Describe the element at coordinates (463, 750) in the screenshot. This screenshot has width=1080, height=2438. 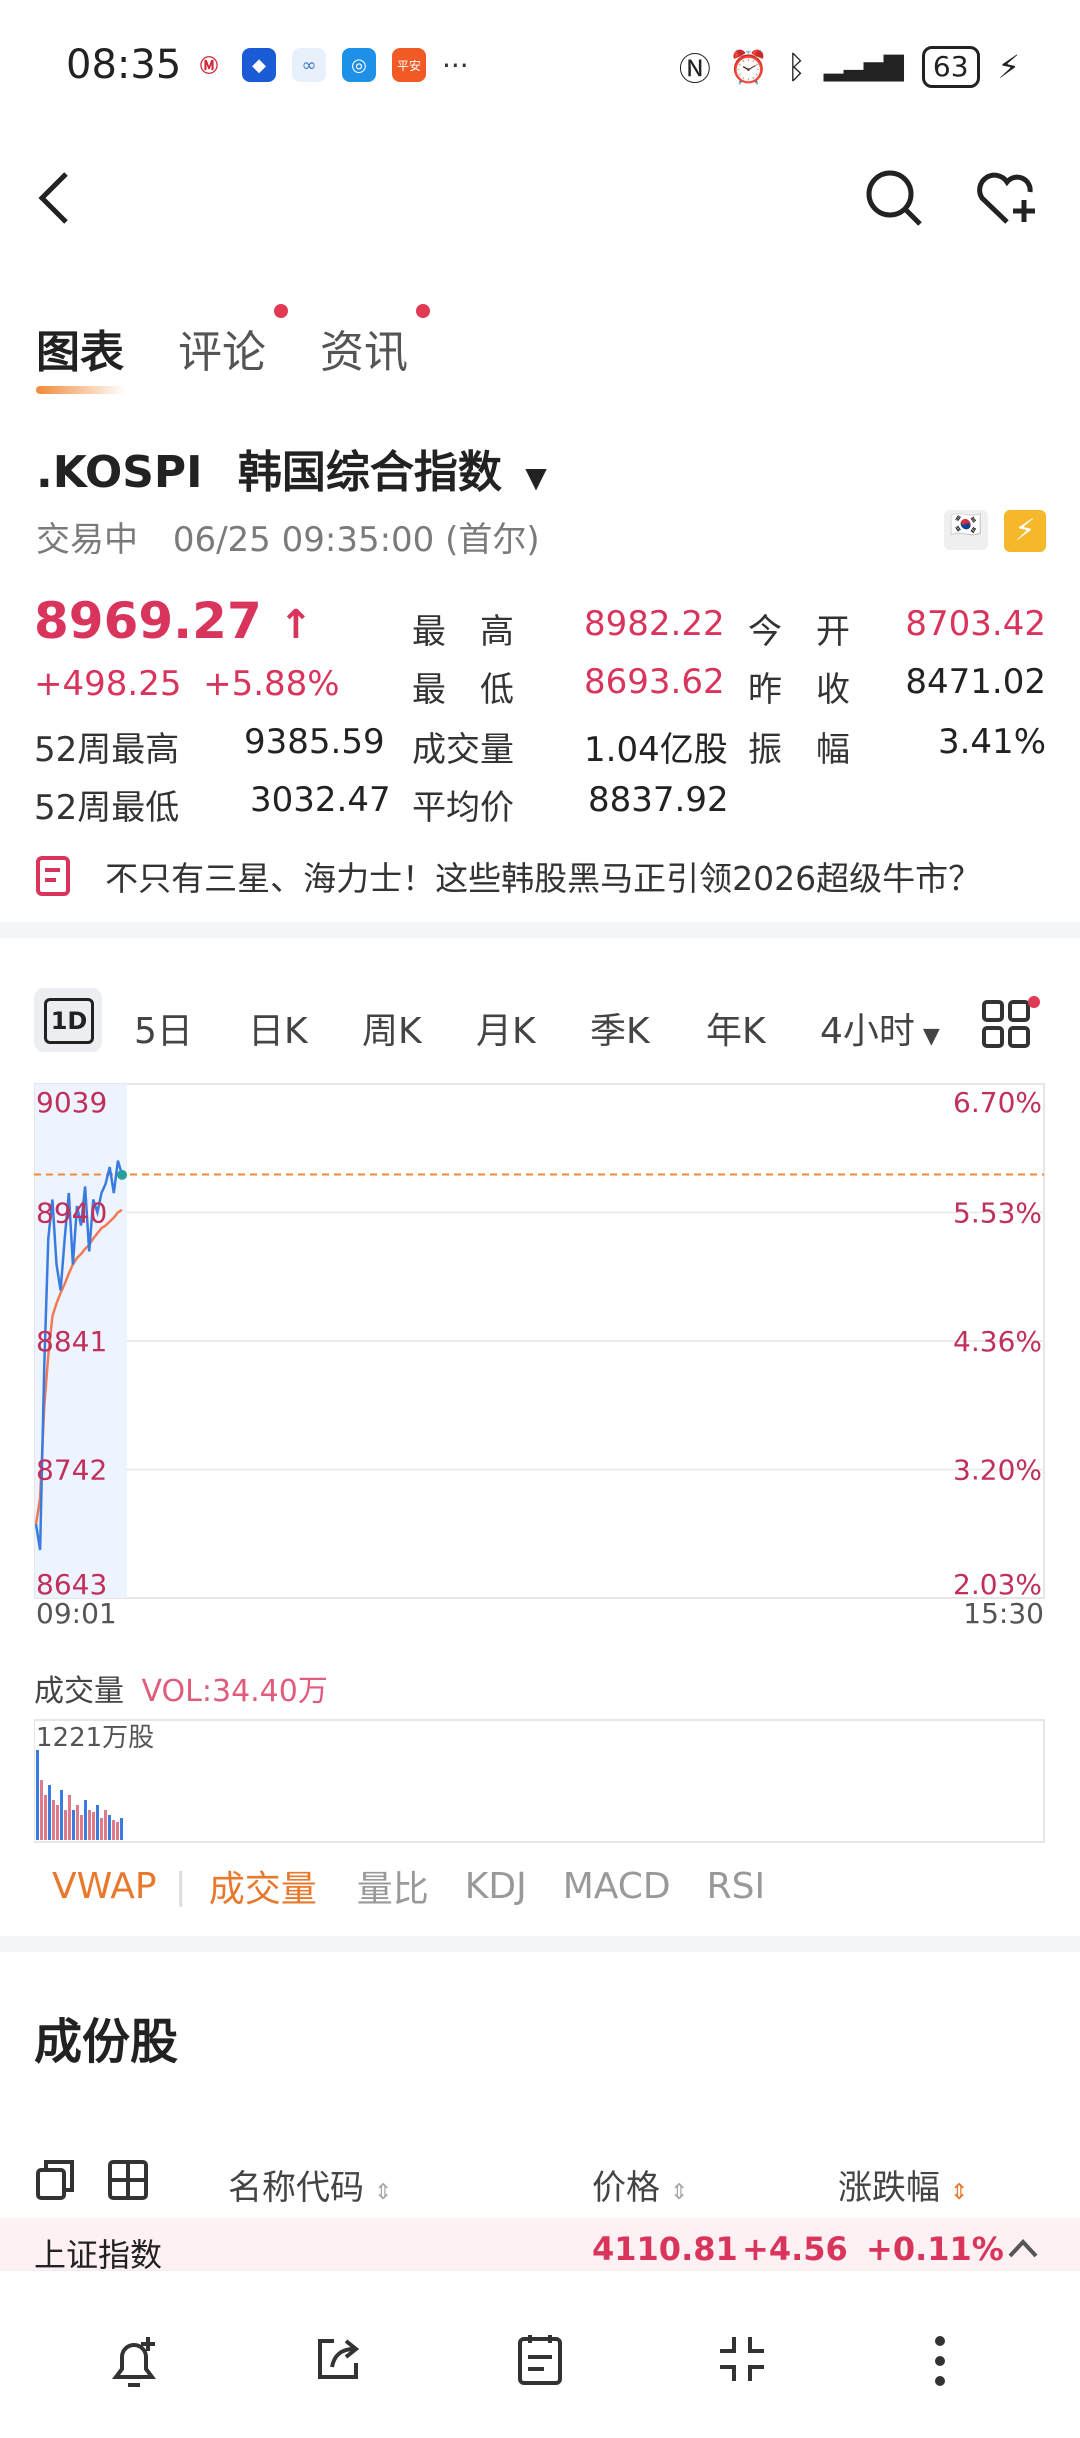
I see `volume-label: 成交量` at that location.